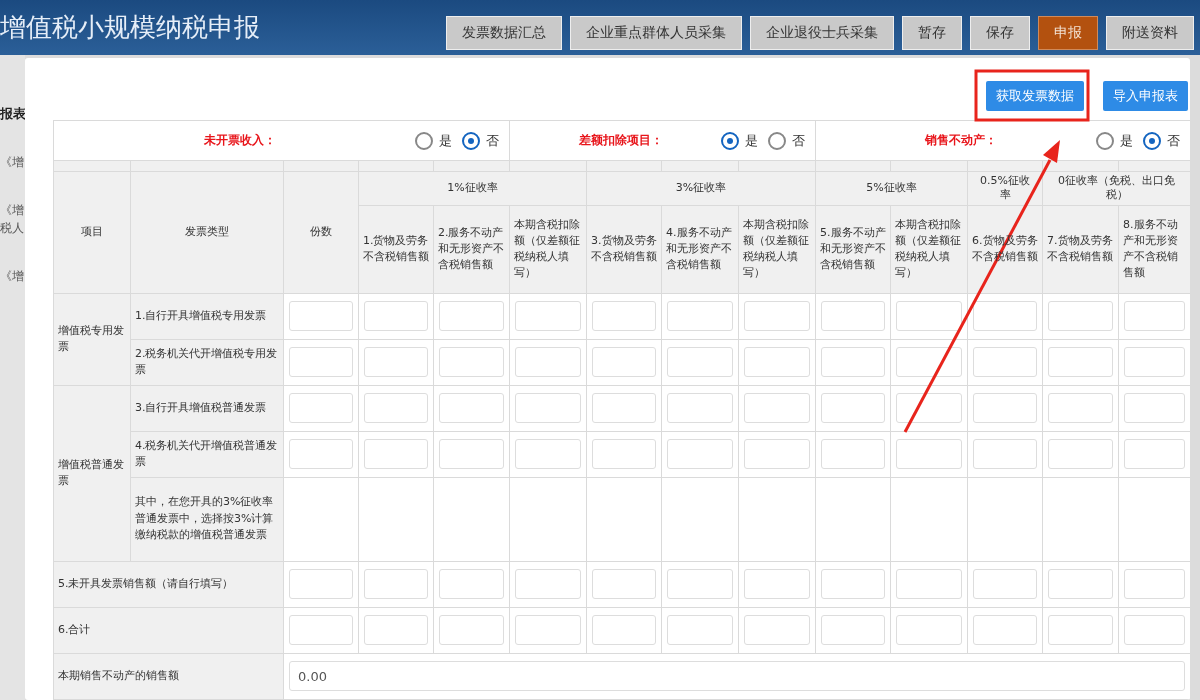 The width and height of the screenshot is (1200, 700). Describe the element at coordinates (932, 32) in the screenshot. I see `toolbar-button: 暂存` at that location.